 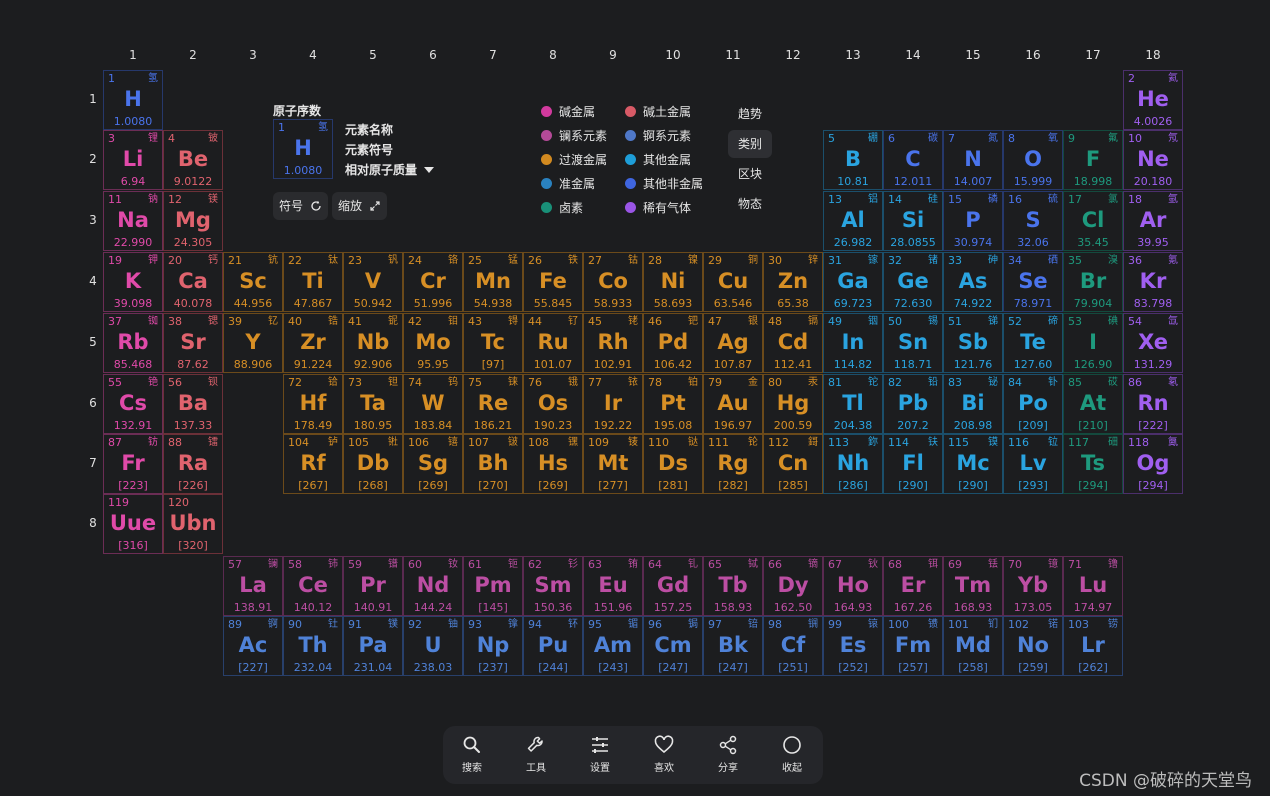 What do you see at coordinates (1153, 221) in the screenshot?
I see `element-cell: 18 氩 Ar 39.95` at bounding box center [1153, 221].